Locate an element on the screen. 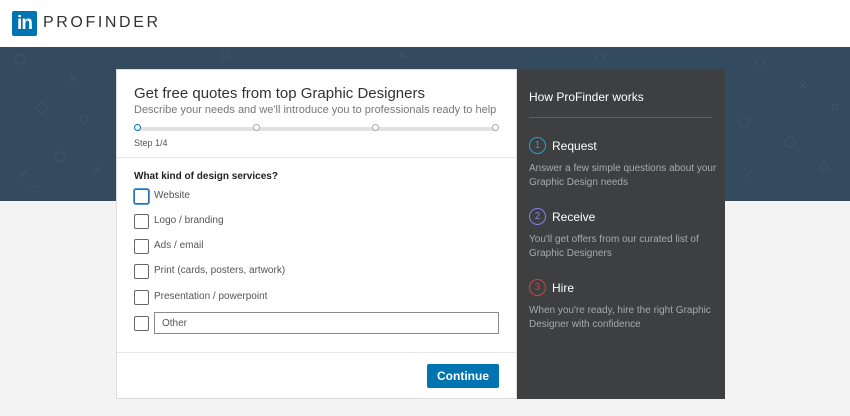 The image size is (850, 416). step-1-name: Request is located at coordinates (574, 146).